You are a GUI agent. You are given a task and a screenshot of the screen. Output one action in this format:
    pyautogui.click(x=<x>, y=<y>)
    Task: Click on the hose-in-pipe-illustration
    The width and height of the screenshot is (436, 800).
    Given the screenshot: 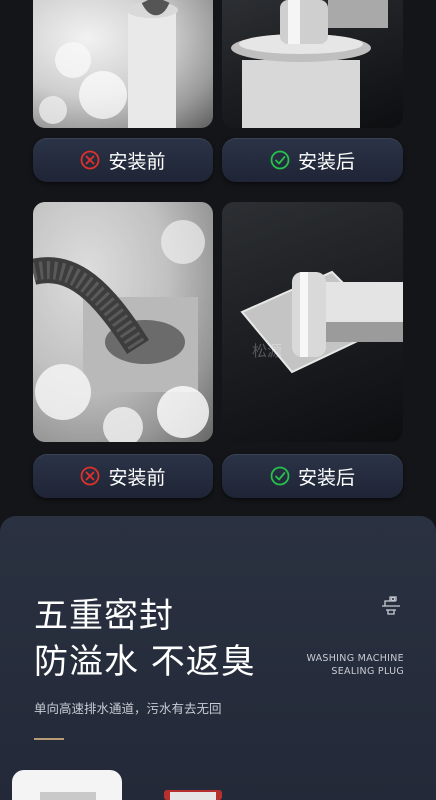 What is the action you would take?
    pyautogui.click(x=108, y=64)
    